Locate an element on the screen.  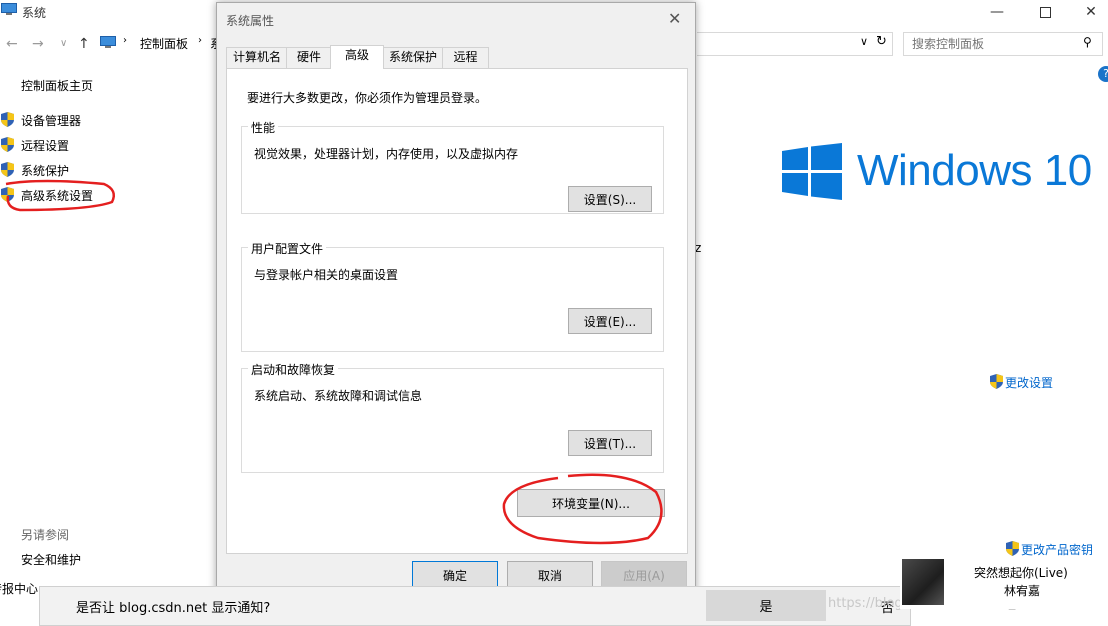
song-title: 突然想起你(Live) is located at coordinates (1021, 573).